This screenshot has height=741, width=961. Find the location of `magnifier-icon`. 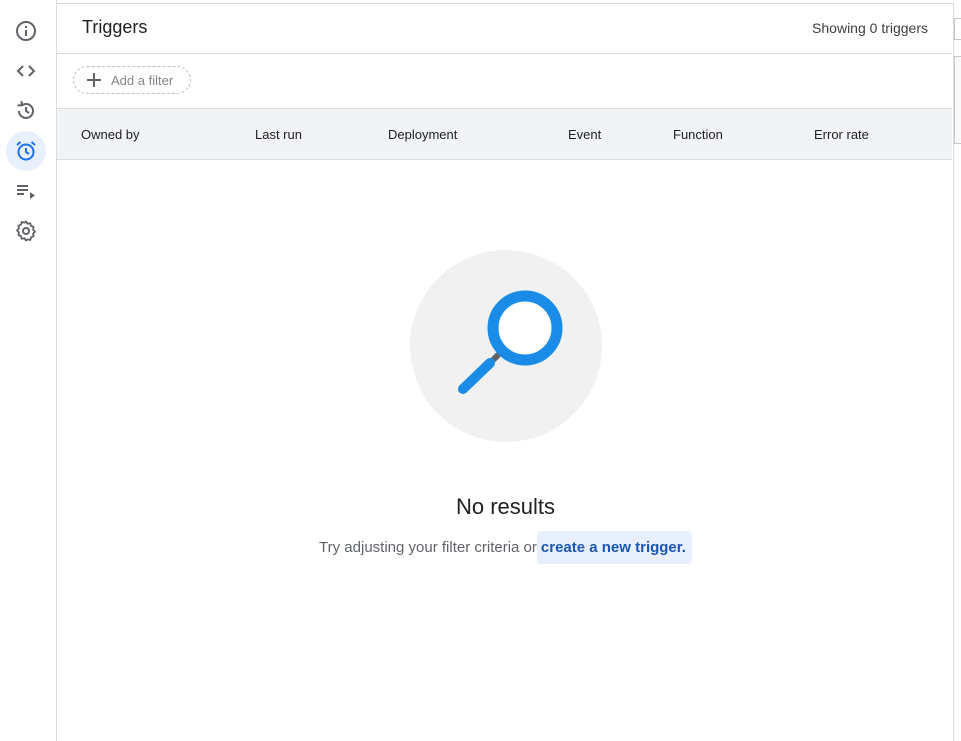

magnifier-icon is located at coordinates (510, 342).